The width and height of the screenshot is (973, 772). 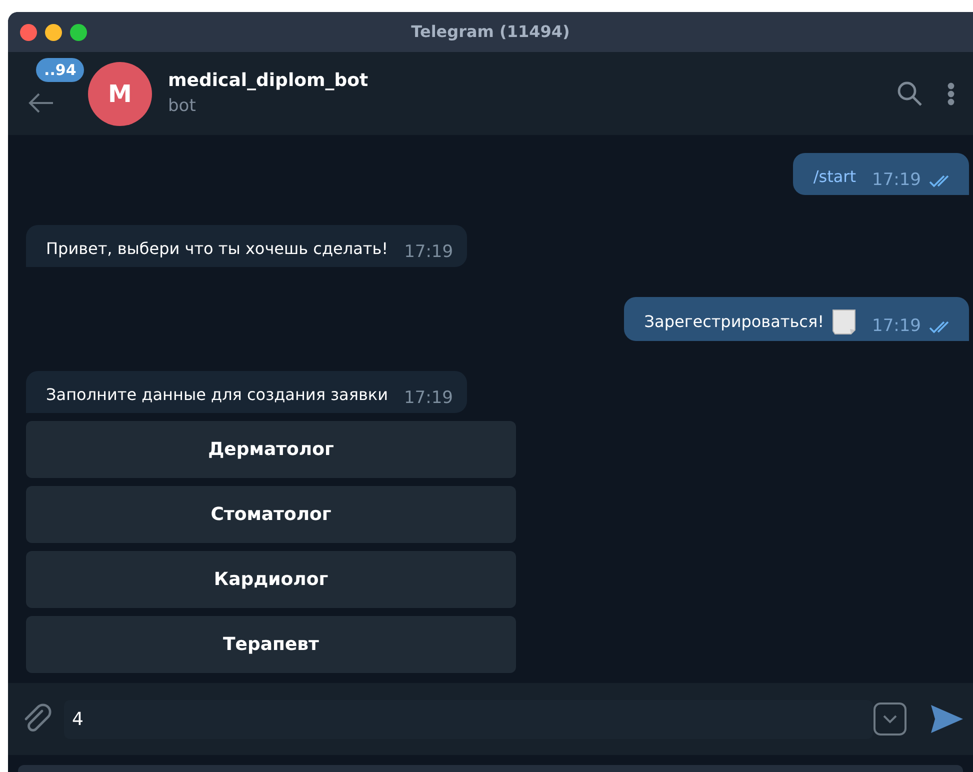 What do you see at coordinates (834, 177) in the screenshot?
I see `message-text: /start` at bounding box center [834, 177].